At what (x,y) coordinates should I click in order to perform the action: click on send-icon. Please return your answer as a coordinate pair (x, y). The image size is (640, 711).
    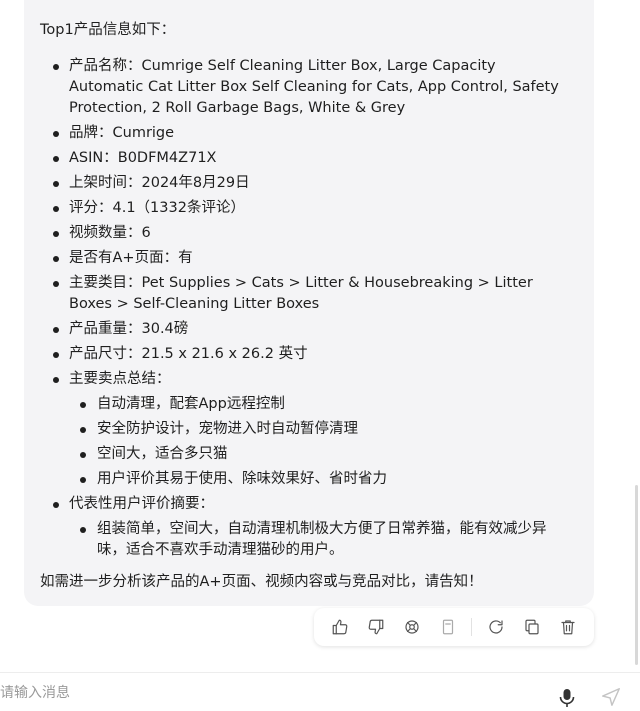
    Looking at the image, I should click on (611, 697).